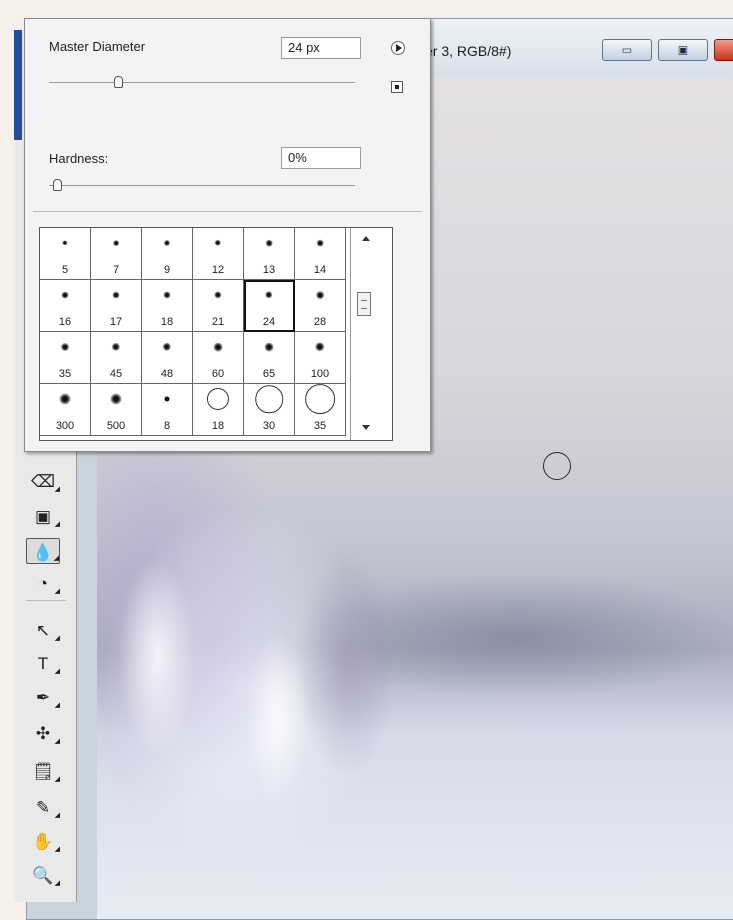 Image resolution: width=733 pixels, height=920 pixels. Describe the element at coordinates (683, 50) in the screenshot. I see `maximize-button: ▣` at that location.